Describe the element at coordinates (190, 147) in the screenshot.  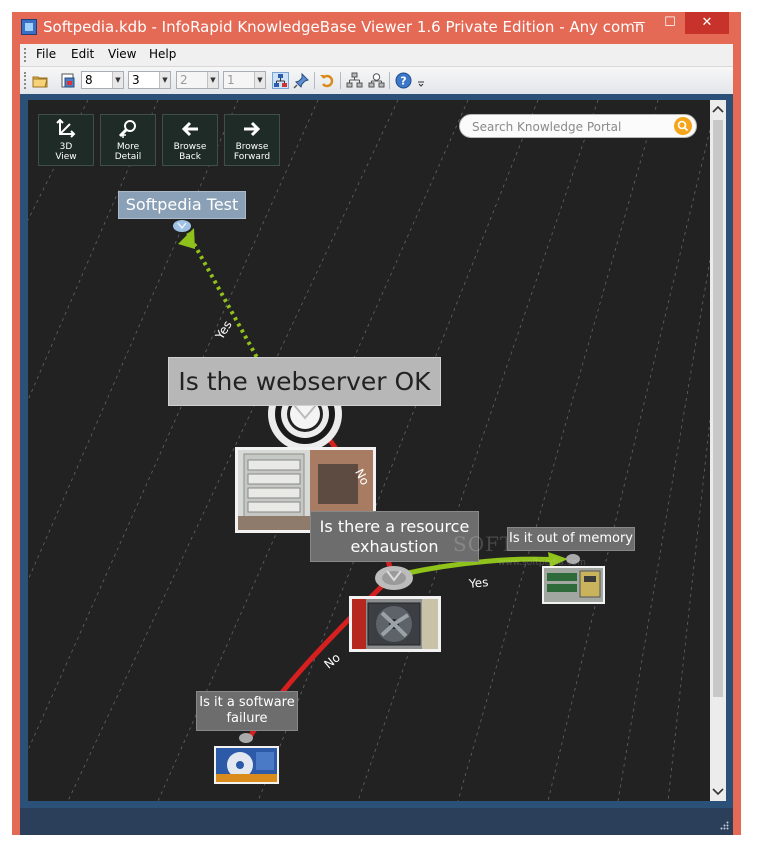
I see `browse-back-label-1: Browse` at that location.